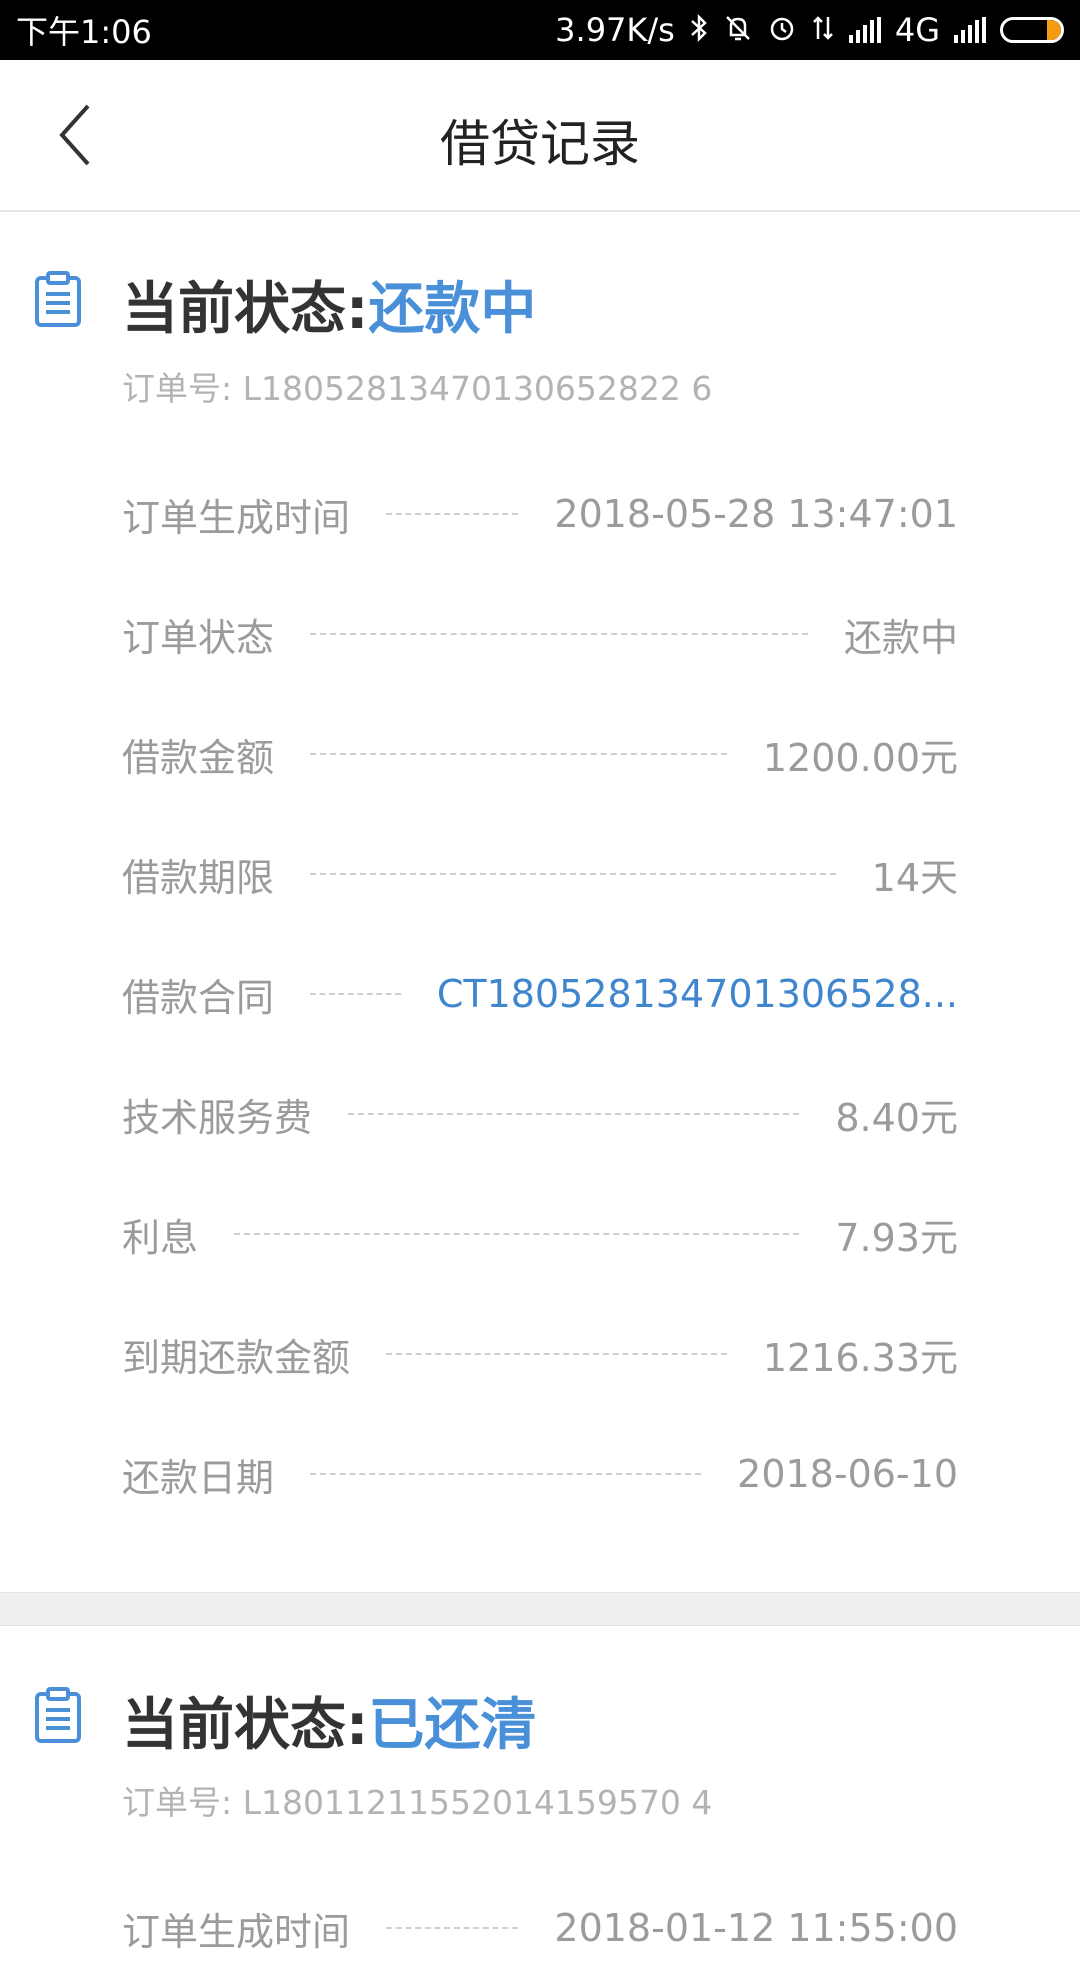 This screenshot has height=1988, width=1080. What do you see at coordinates (860, 757) in the screenshot?
I see `row-value: 1200.00元` at bounding box center [860, 757].